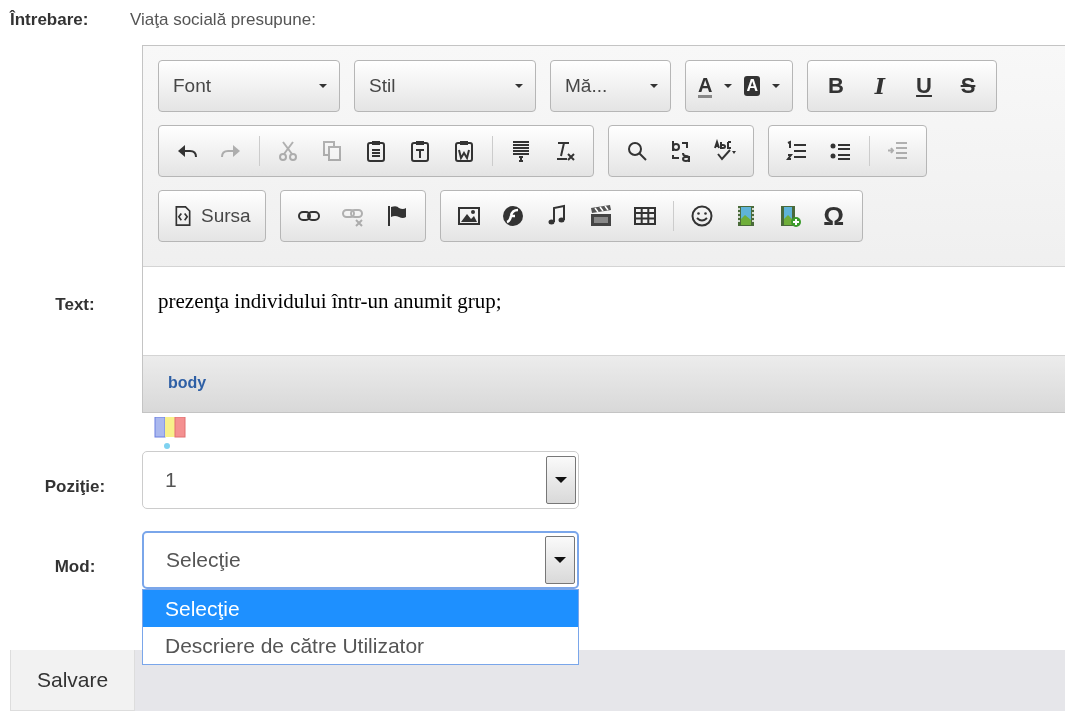 This screenshot has width=1065, height=711. I want to click on field-label: Text:, so click(75, 305).